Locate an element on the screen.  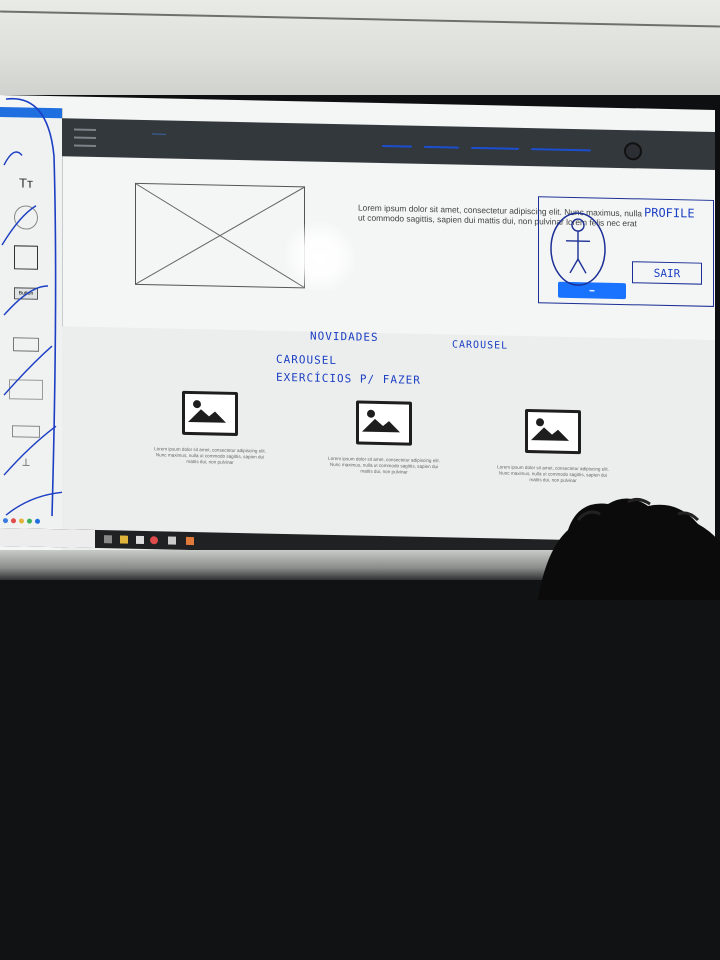
taskbar-search is located at coordinates (47, 538).